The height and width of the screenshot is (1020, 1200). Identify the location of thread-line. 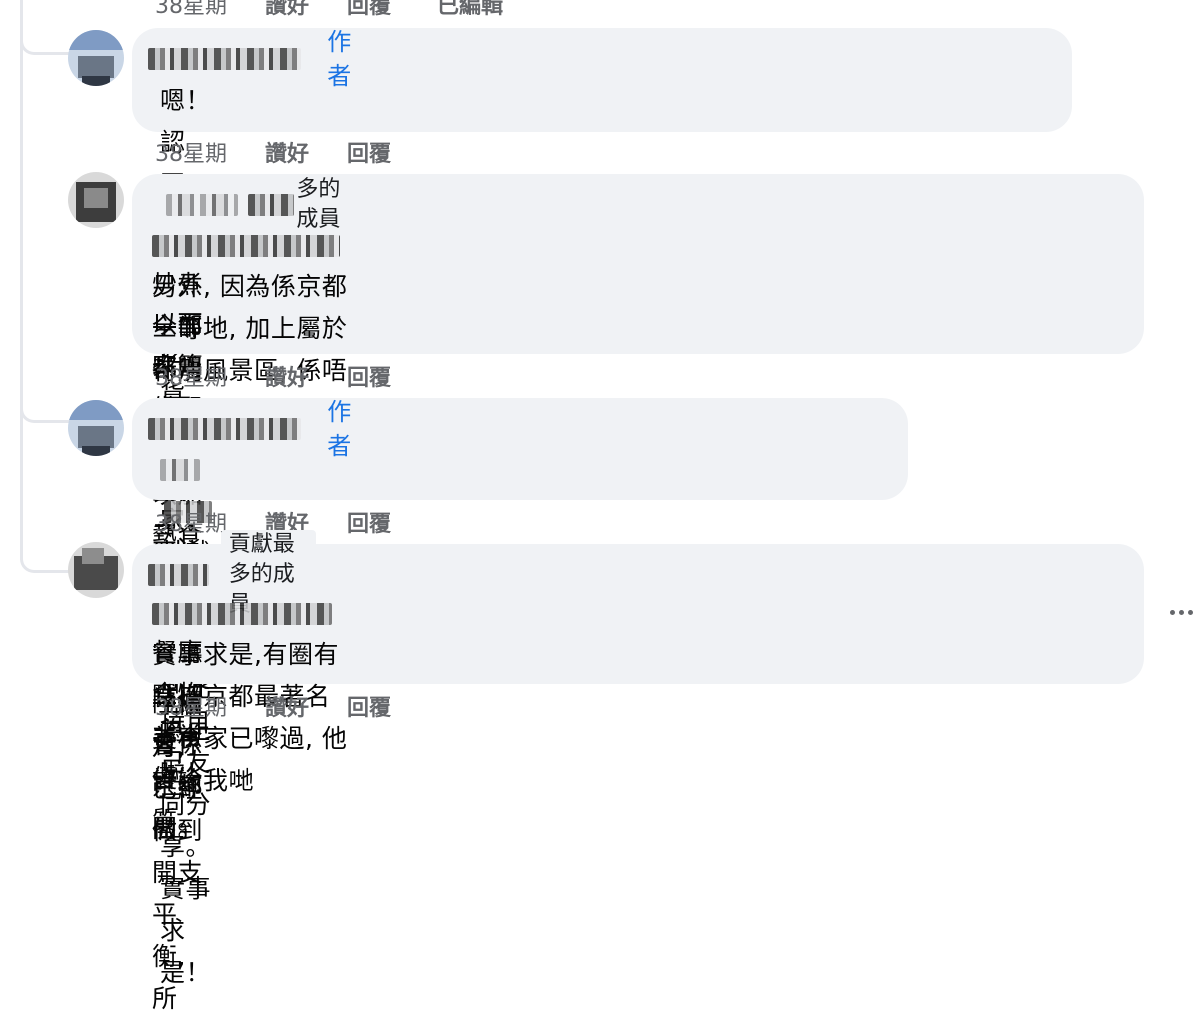
(21, 280).